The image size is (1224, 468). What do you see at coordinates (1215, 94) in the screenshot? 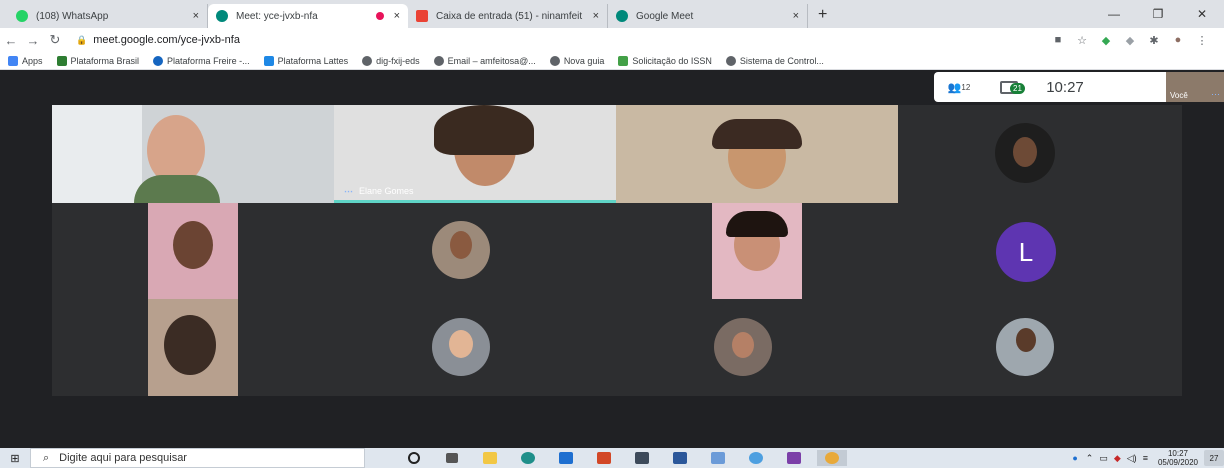
I see `more-options-icon: ⋯` at bounding box center [1215, 94].